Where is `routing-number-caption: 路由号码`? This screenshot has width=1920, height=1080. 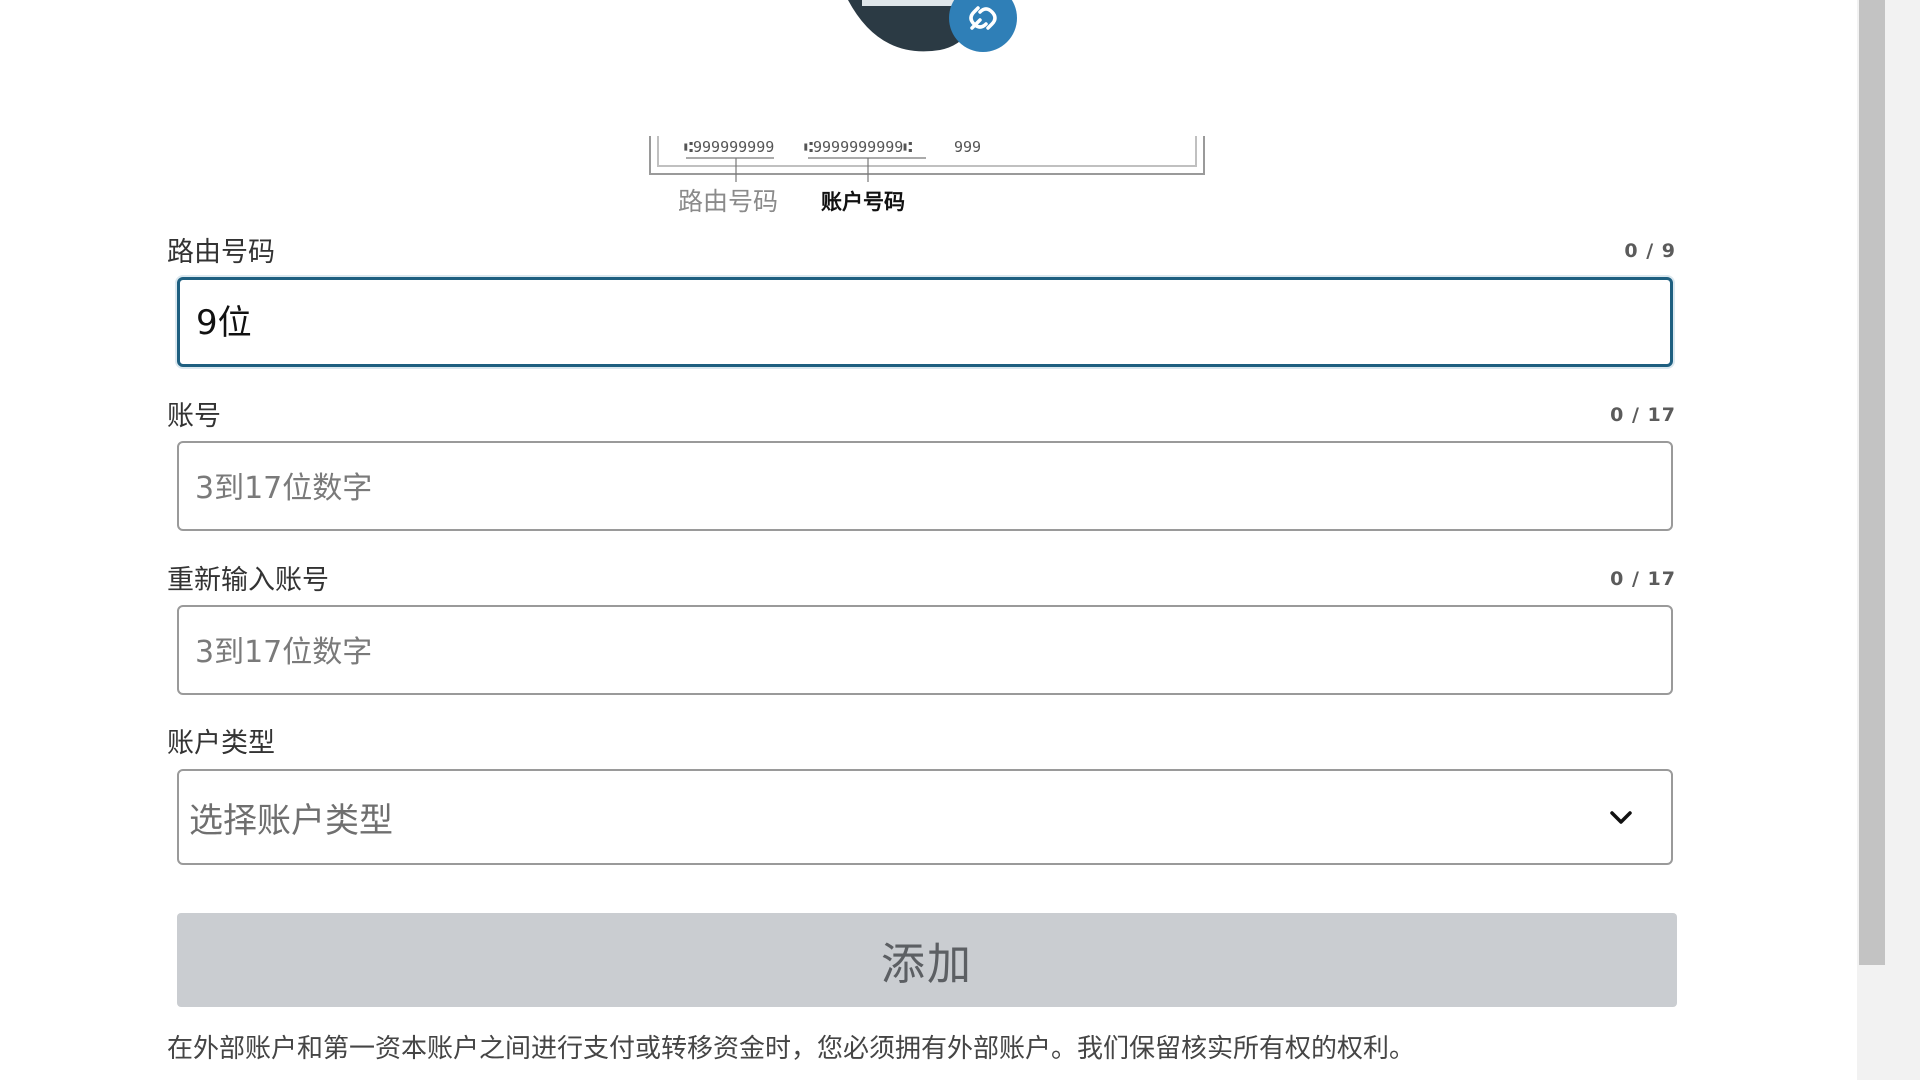 routing-number-caption: 路由号码 is located at coordinates (728, 201).